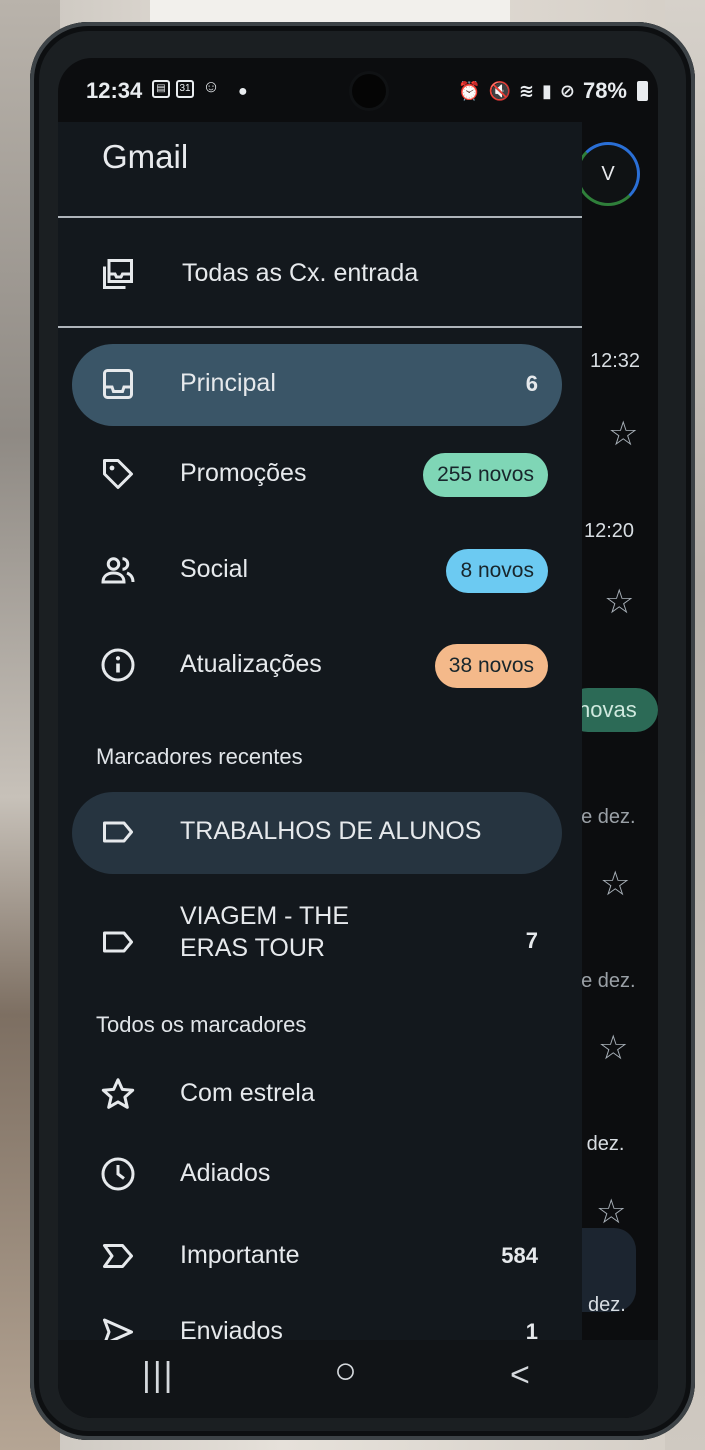 Image resolution: width=705 pixels, height=1450 pixels. Describe the element at coordinates (211, 86) in the screenshot. I see `app-icon: ☺` at that location.